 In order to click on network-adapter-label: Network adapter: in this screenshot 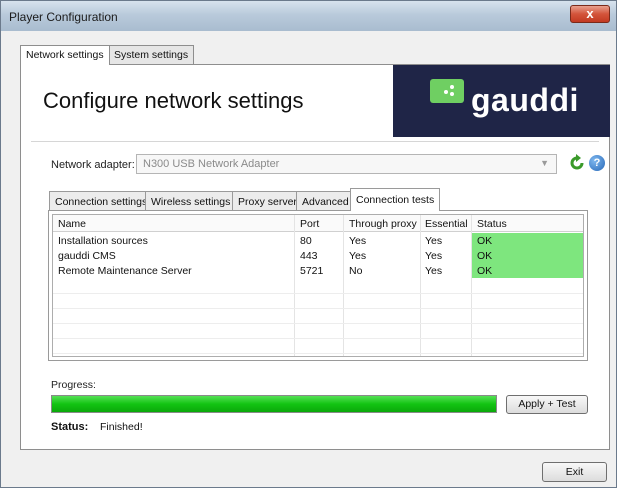, I will do `click(93, 165)`.